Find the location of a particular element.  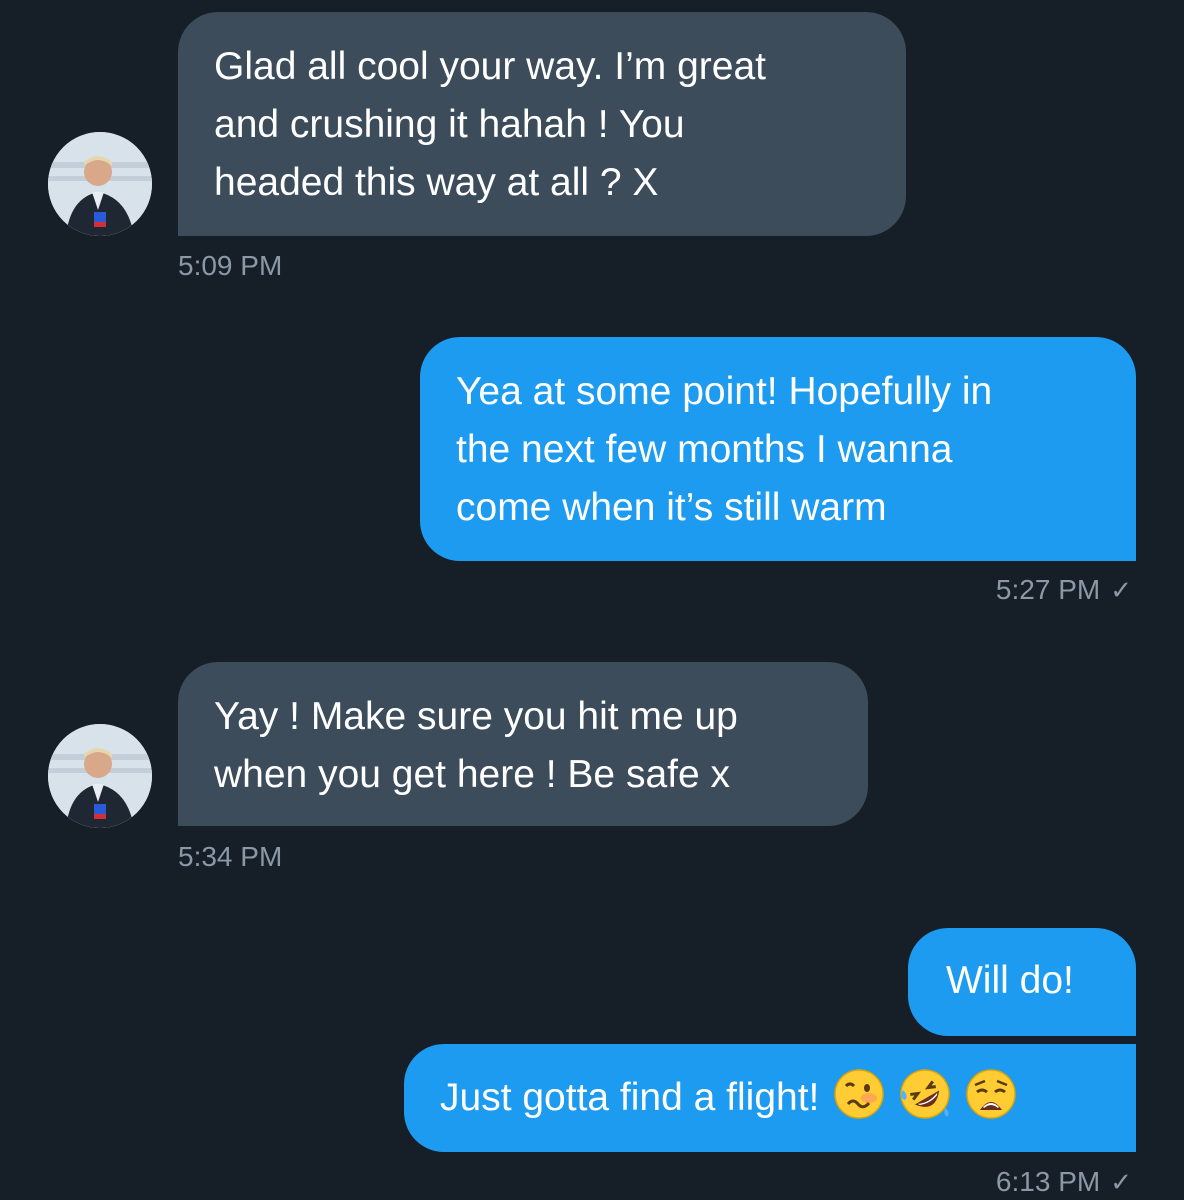

message-text-line: Just gotta find a flight! is located at coordinates (630, 1097).